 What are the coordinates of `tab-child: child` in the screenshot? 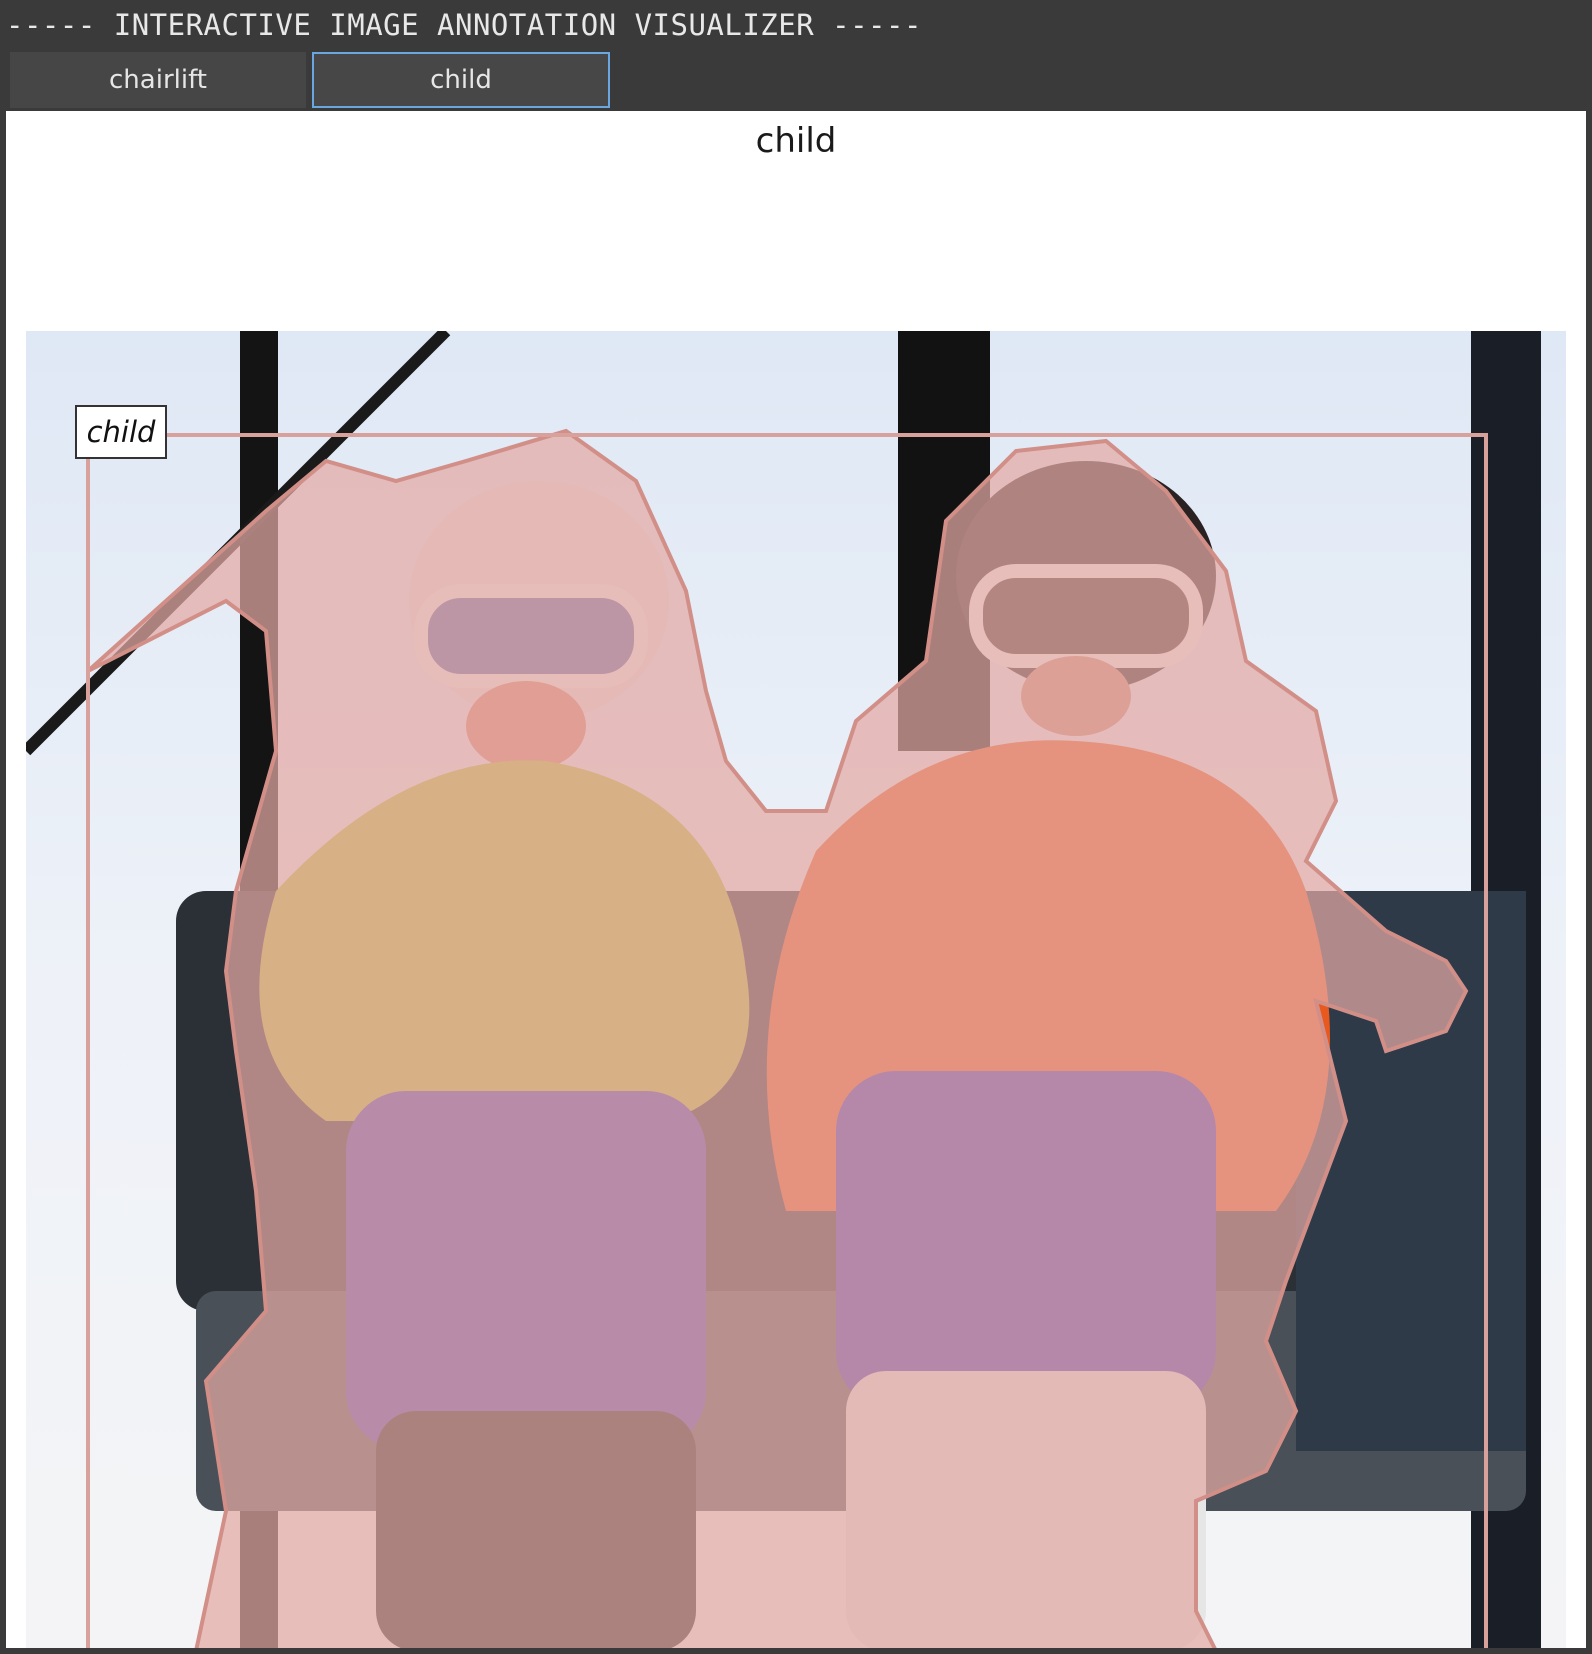 It's located at (461, 80).